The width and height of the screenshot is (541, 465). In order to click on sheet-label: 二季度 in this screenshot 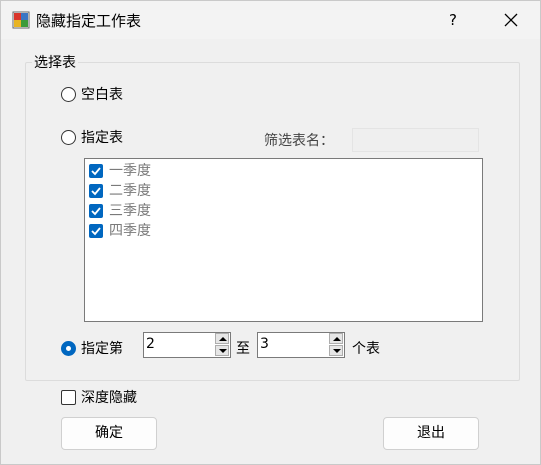, I will do `click(130, 191)`.